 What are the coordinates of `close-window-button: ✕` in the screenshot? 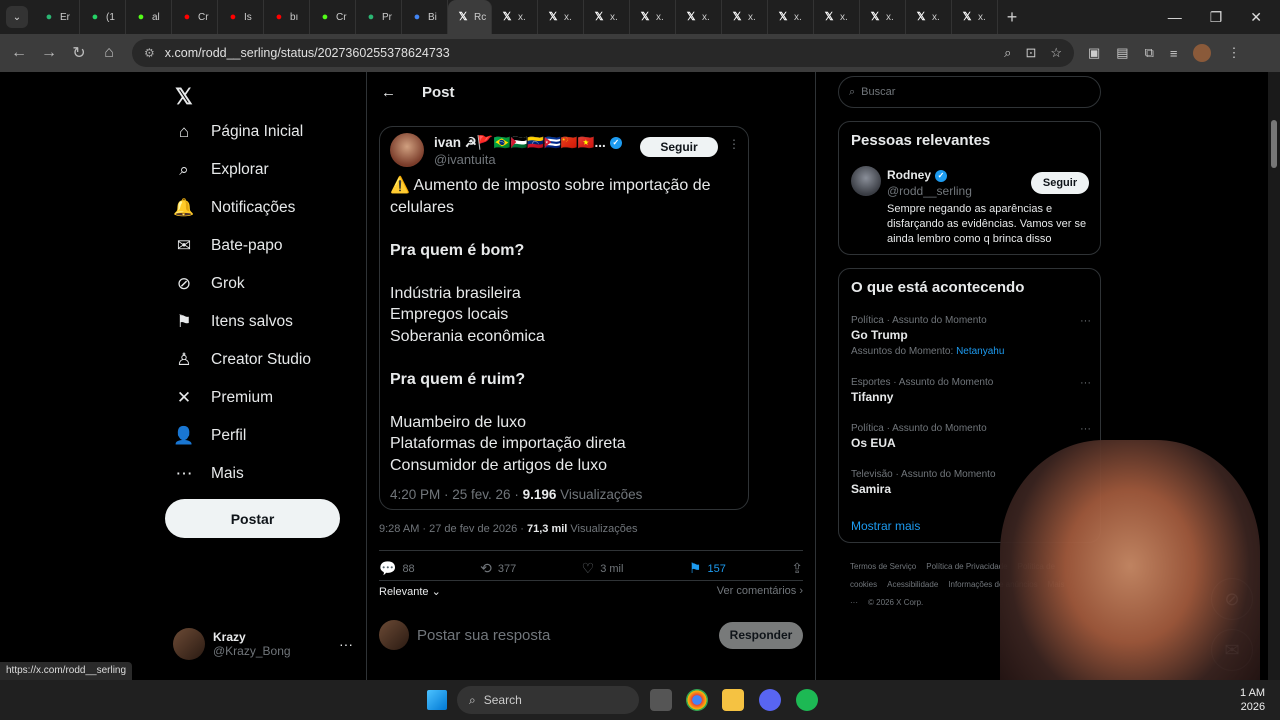 It's located at (1256, 17).